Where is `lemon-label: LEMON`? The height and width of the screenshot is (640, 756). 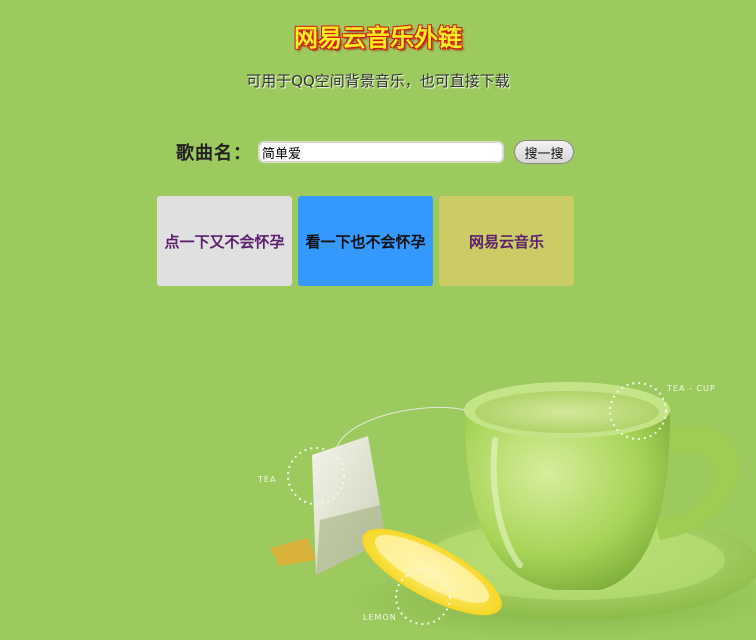 lemon-label: LEMON is located at coordinates (380, 617).